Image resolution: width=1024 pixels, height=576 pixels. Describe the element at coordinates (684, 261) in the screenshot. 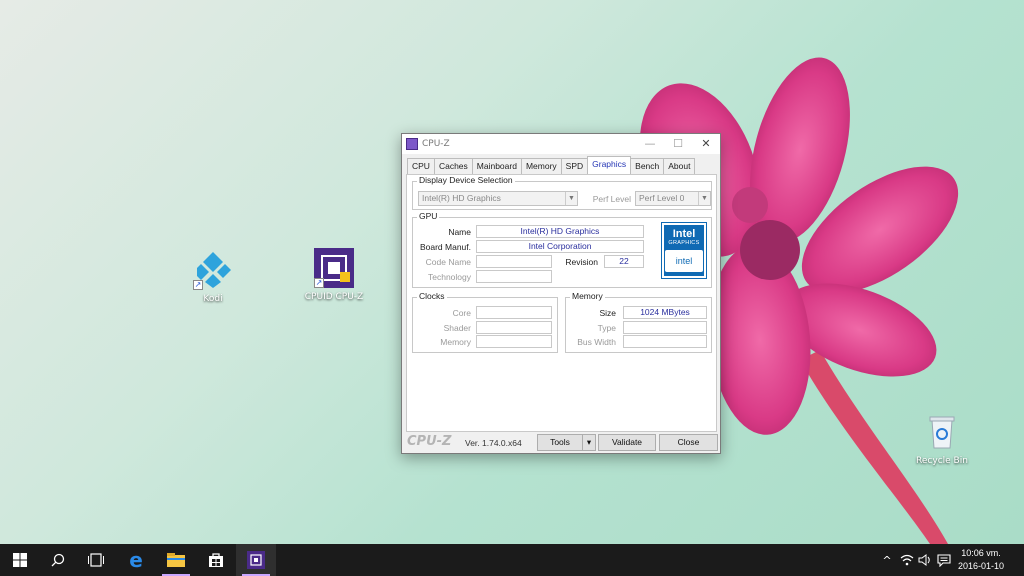

I see `logo-inner: intel` at that location.